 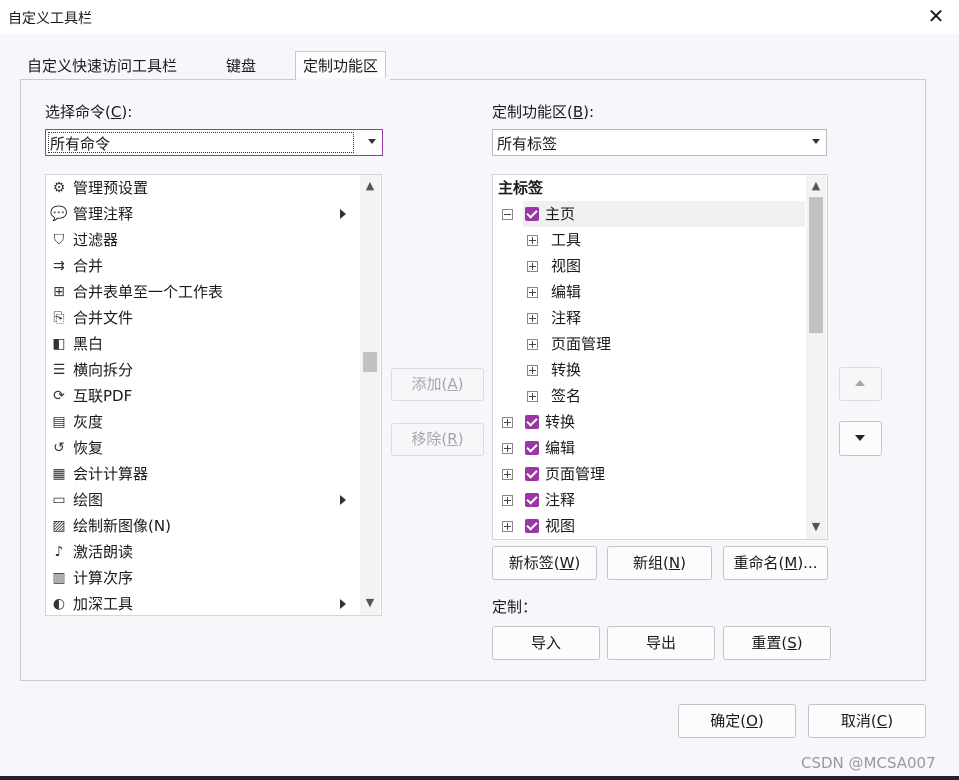 I want to click on background-strip, so click(x=3, y=54).